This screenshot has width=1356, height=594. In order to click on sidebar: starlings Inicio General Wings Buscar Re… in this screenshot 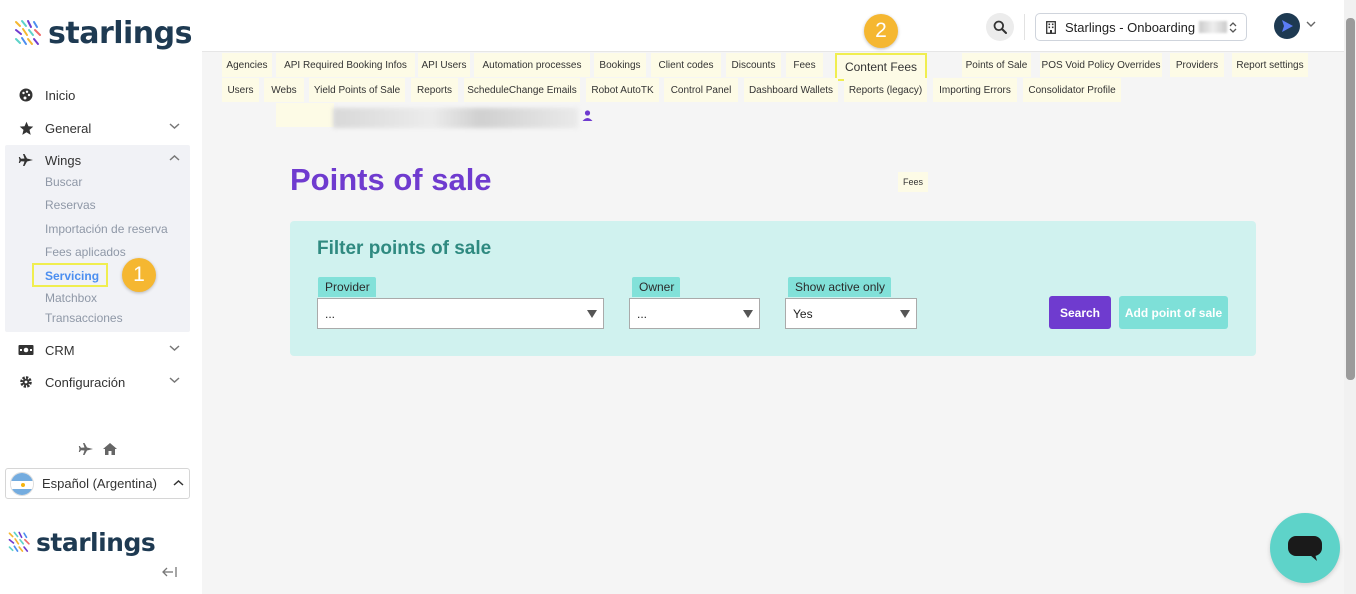, I will do `click(101, 297)`.